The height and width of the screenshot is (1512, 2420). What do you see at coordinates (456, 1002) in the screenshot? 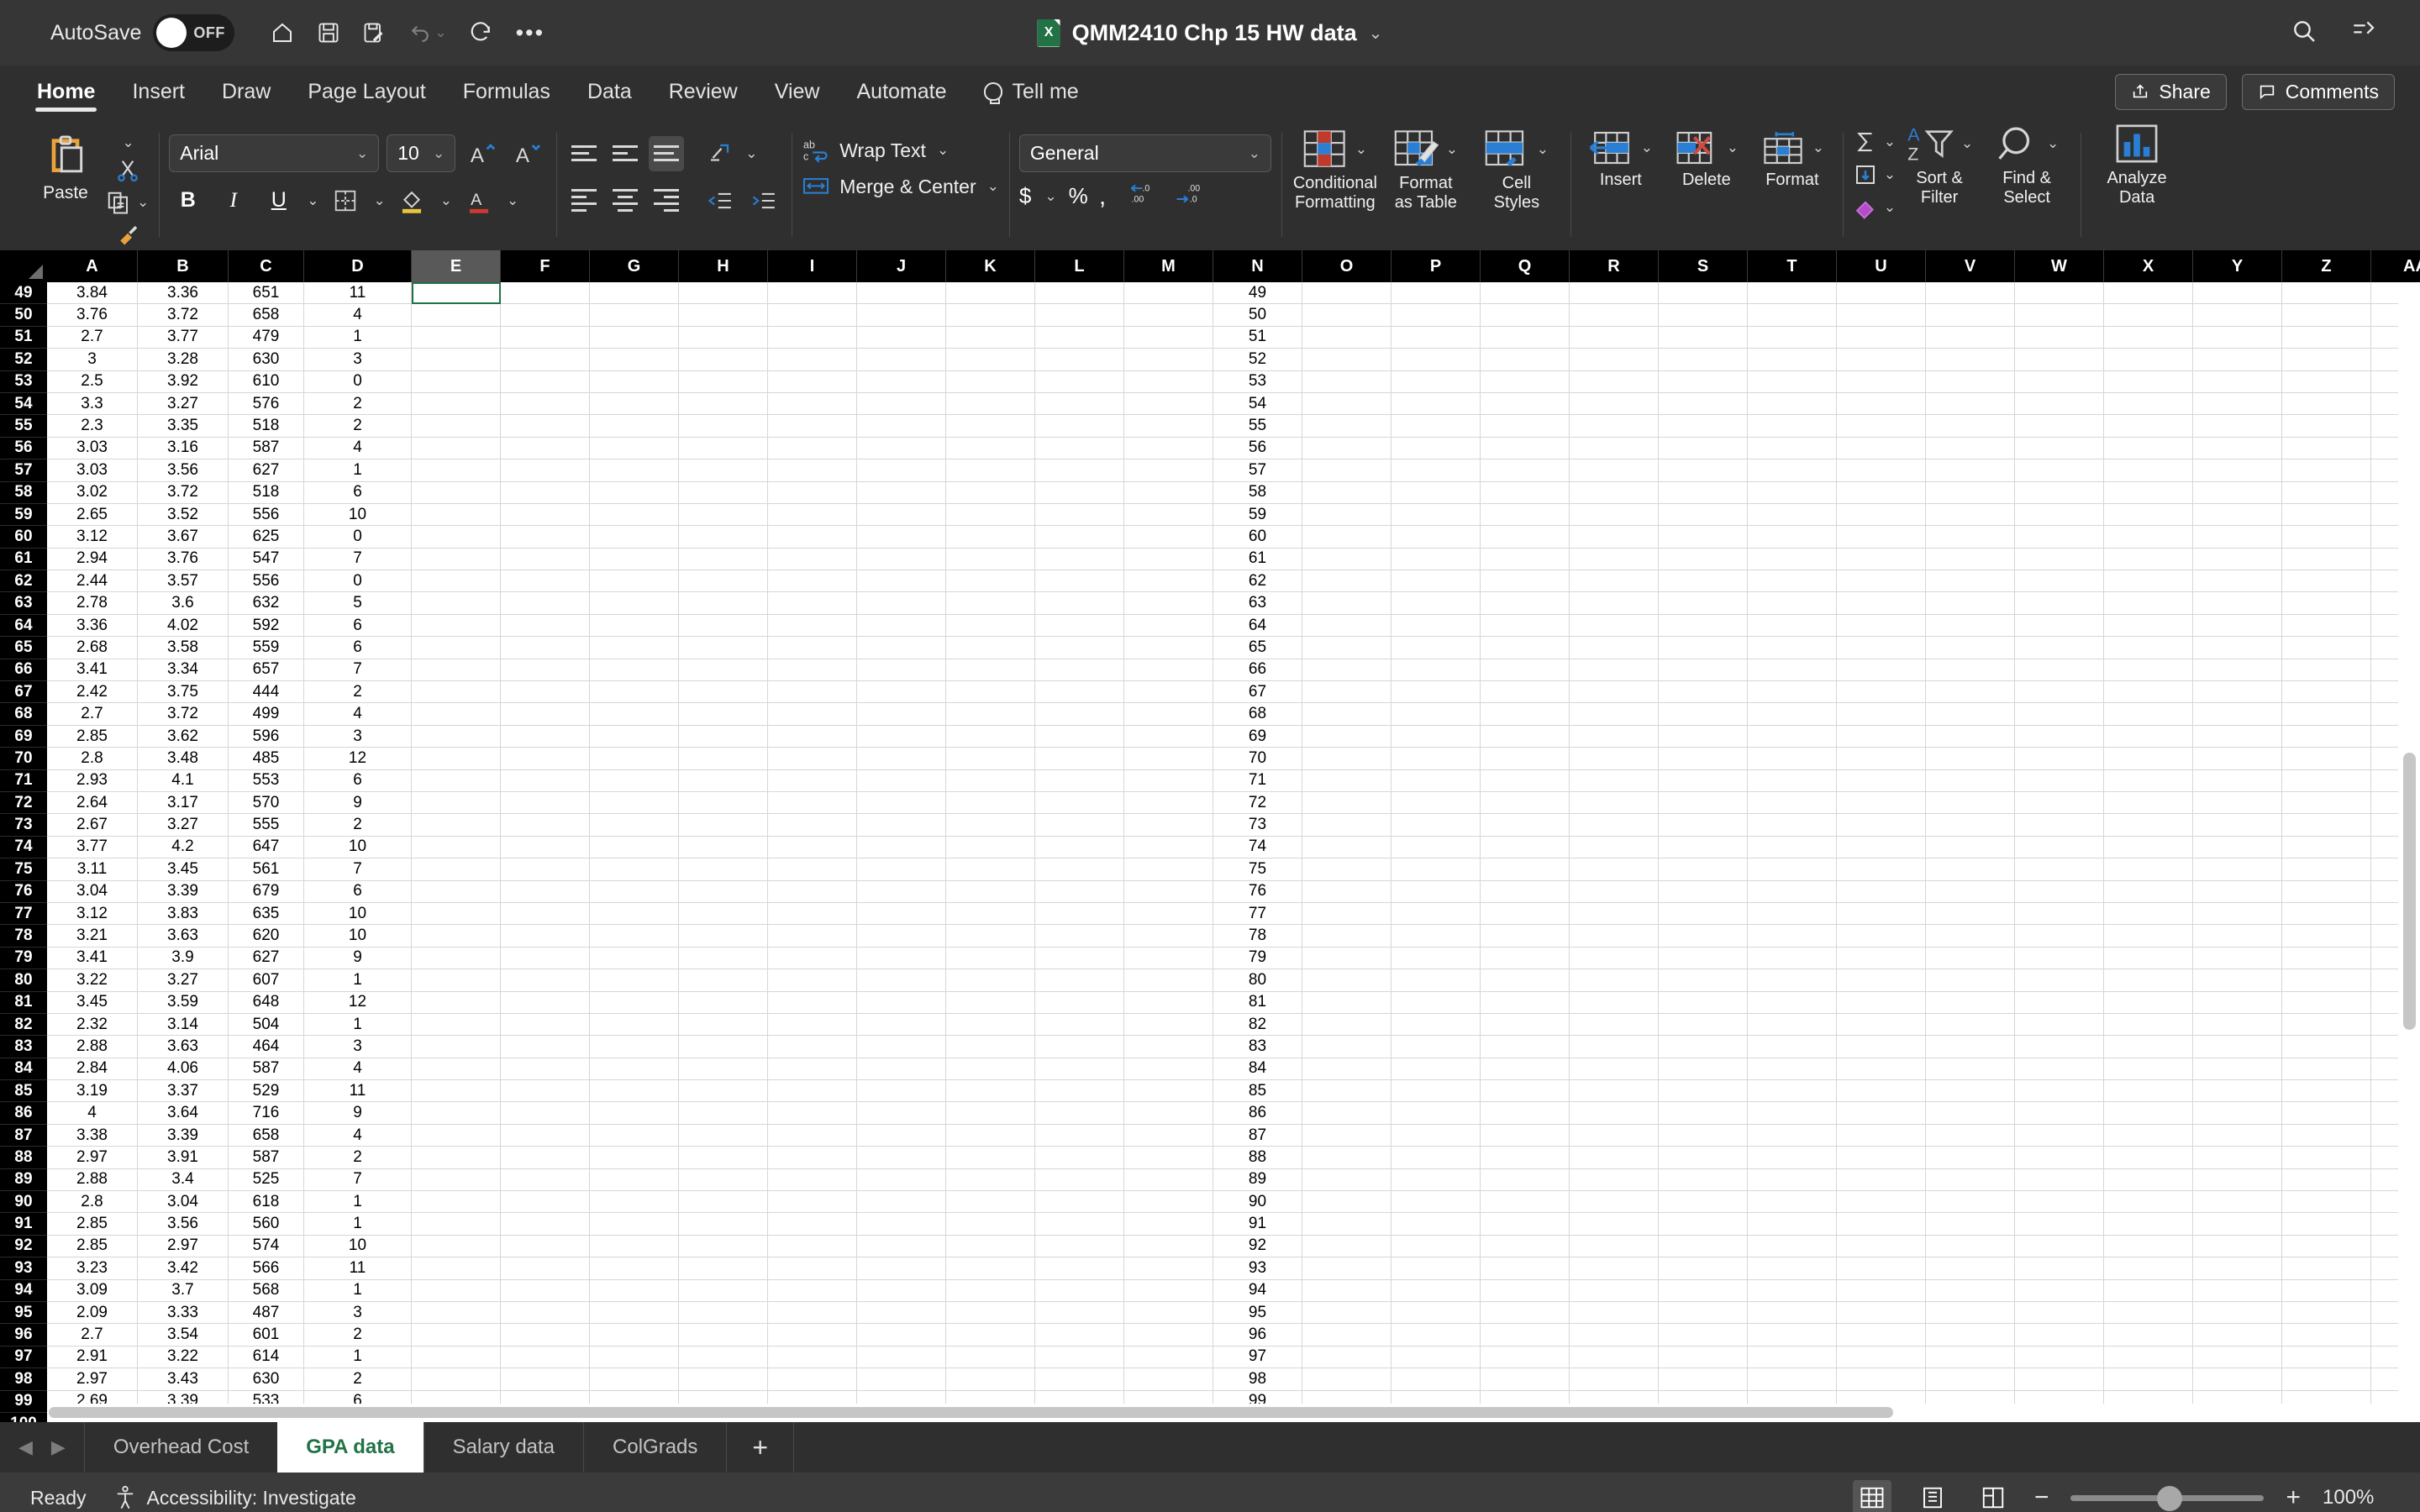
I see `cell-E81` at bounding box center [456, 1002].